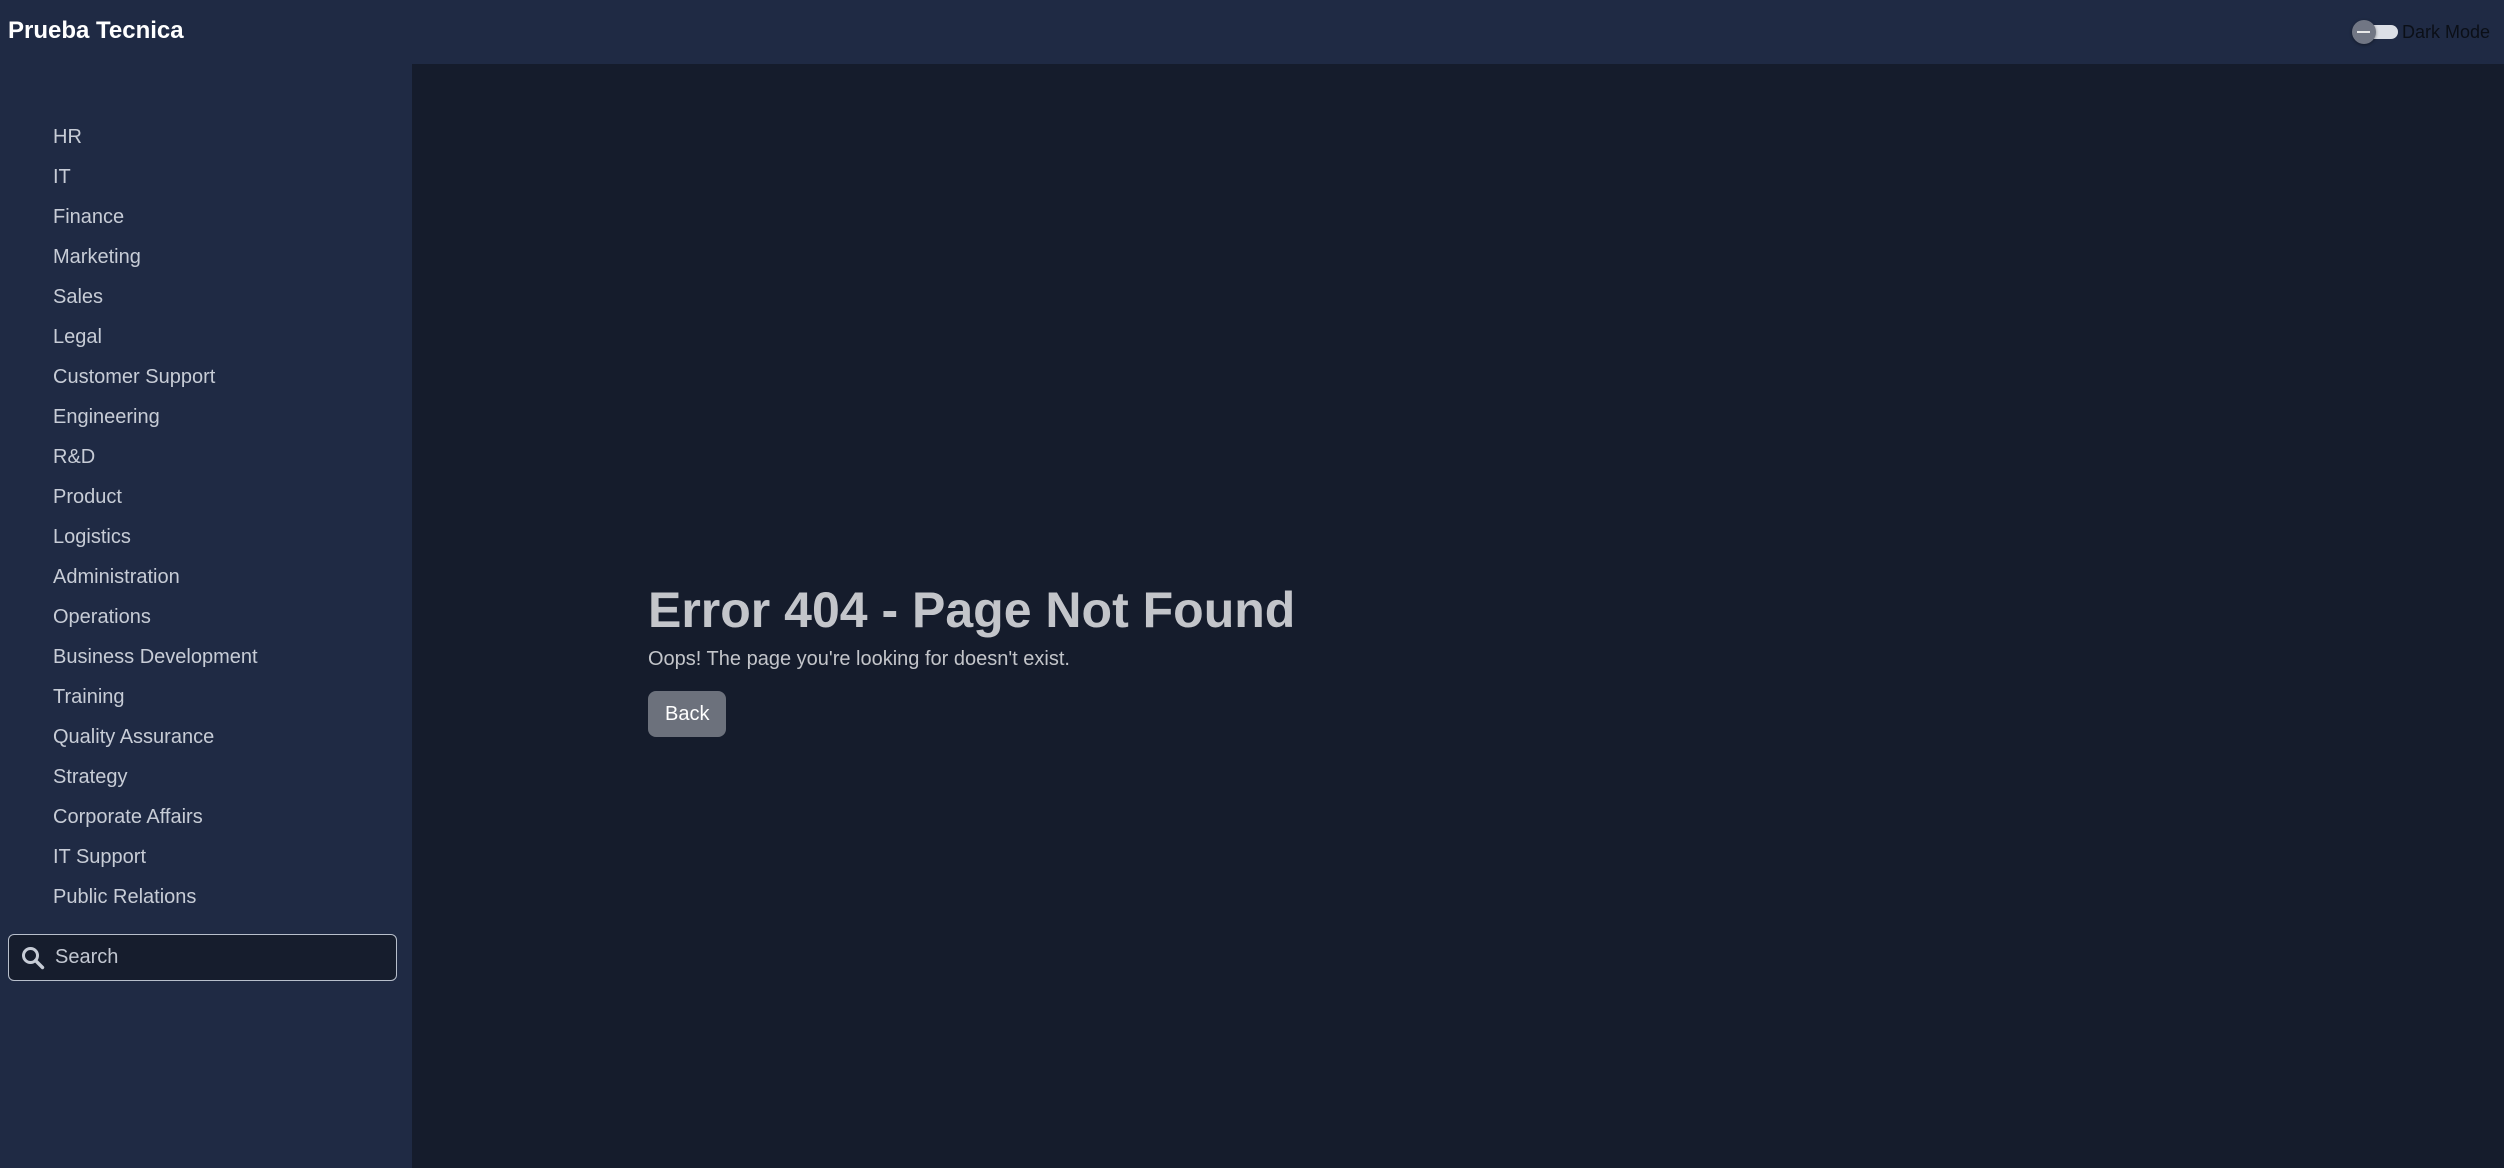 This screenshot has height=1168, width=2504. I want to click on search-icon, so click(33, 957).